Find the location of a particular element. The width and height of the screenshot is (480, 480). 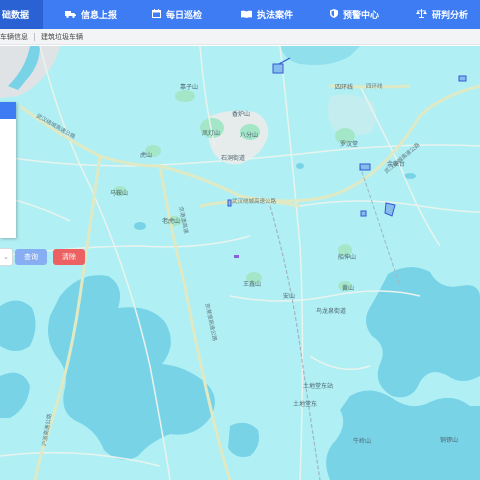

map-label-poi: 虎山 is located at coordinates (146, 156).